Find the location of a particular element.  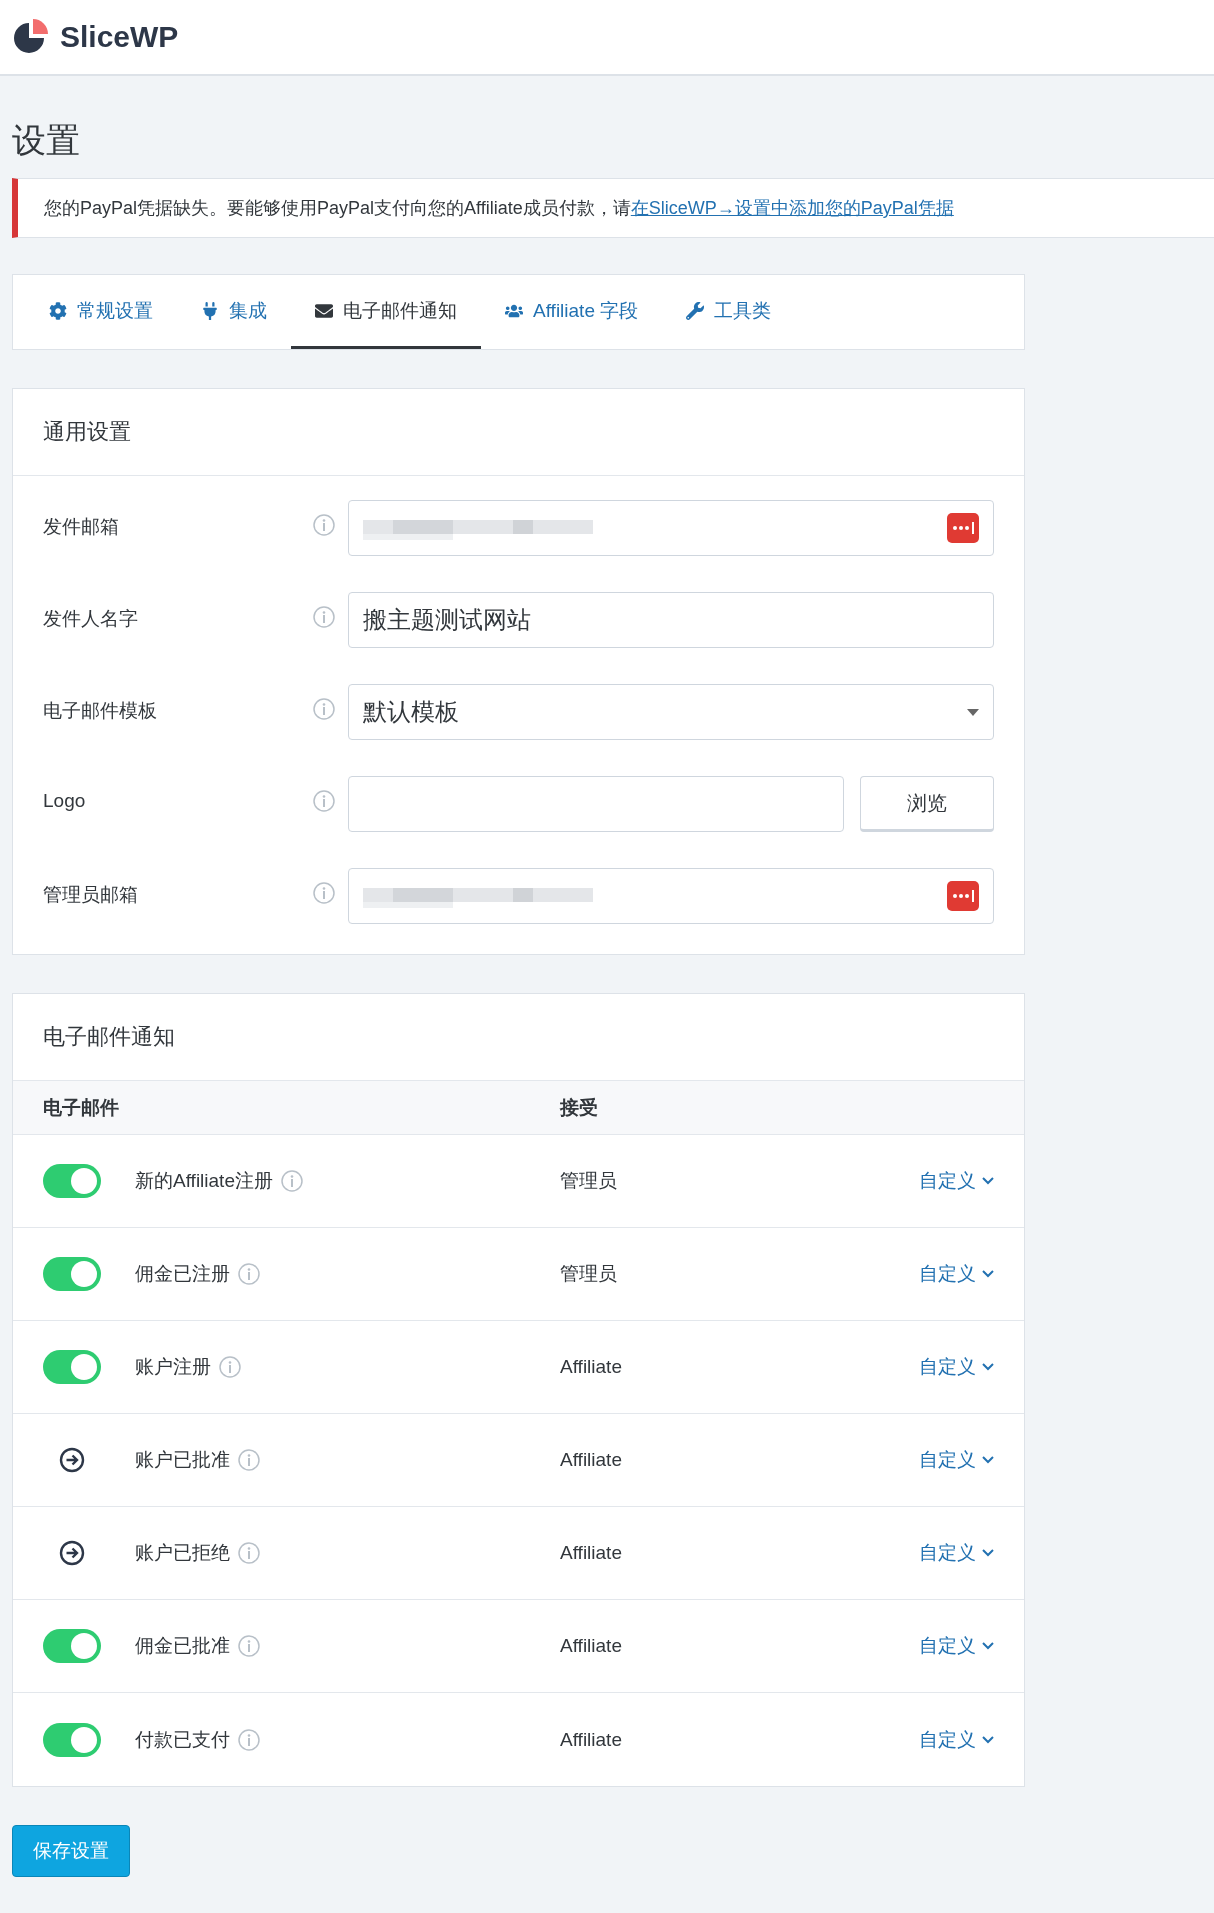

wrench-icon is located at coordinates (695, 310).